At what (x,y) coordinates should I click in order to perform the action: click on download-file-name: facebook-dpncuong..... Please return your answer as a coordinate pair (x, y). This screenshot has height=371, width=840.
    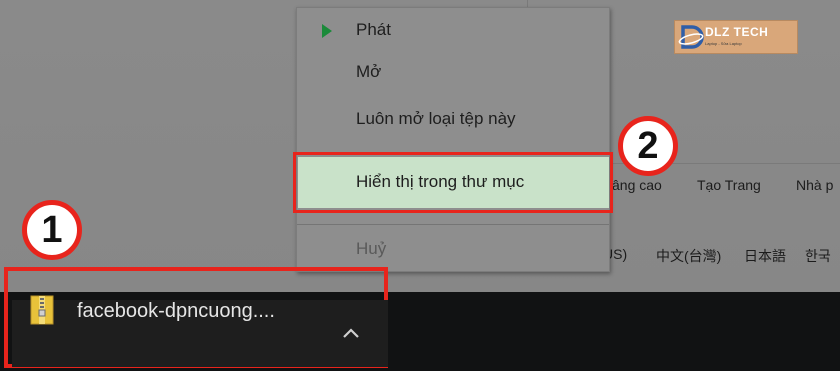
    Looking at the image, I should click on (176, 311).